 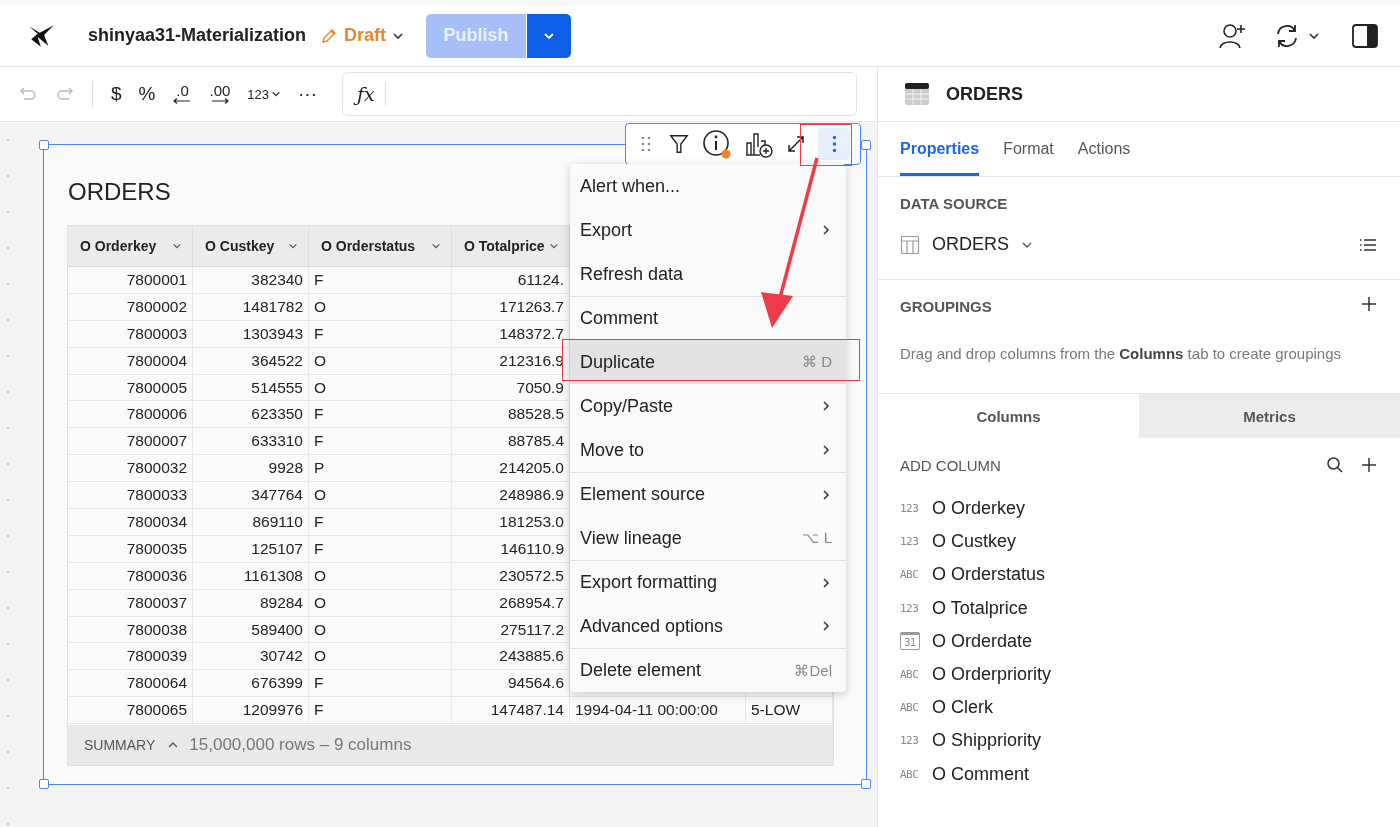 I want to click on column-item: 123 O Orderkey, so click(x=1139, y=509).